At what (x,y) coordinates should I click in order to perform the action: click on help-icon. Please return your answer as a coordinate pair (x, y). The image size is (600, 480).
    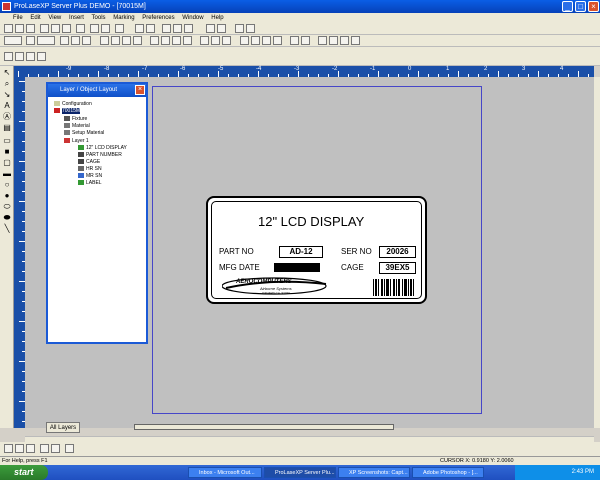
    Looking at the image, I should click on (239, 28).